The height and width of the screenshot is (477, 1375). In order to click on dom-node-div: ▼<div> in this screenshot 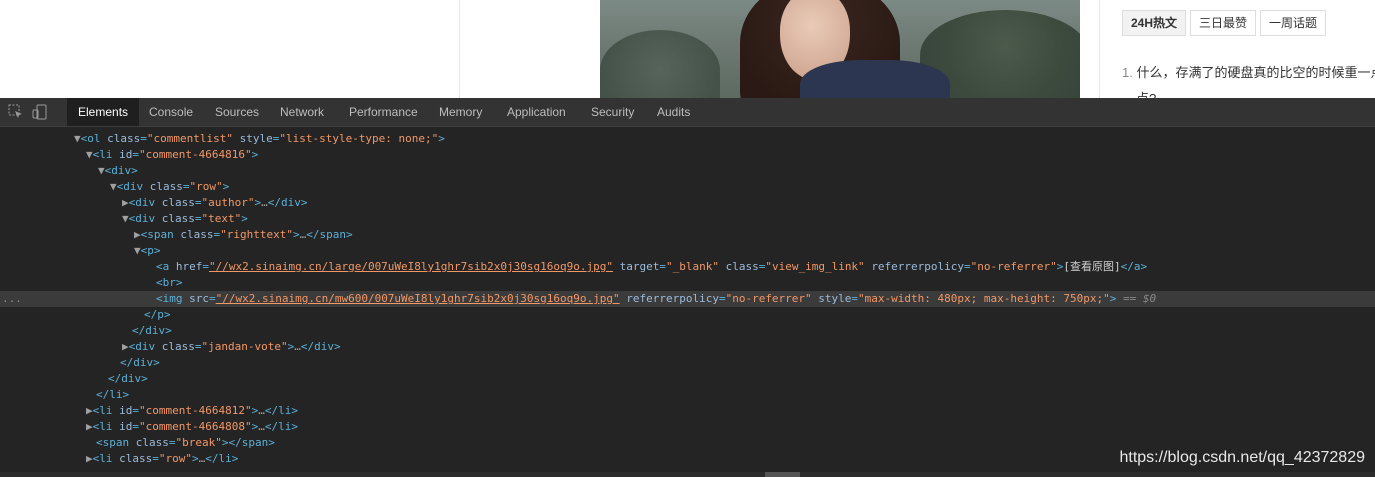, I will do `click(687, 171)`.